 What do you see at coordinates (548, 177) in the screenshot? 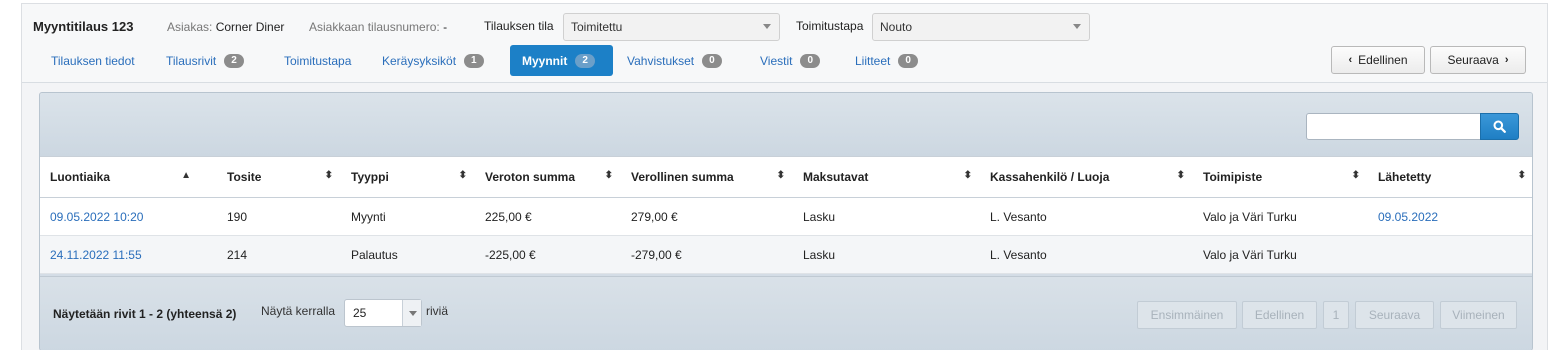
I see `column-header: Veroton summa ⬍` at bounding box center [548, 177].